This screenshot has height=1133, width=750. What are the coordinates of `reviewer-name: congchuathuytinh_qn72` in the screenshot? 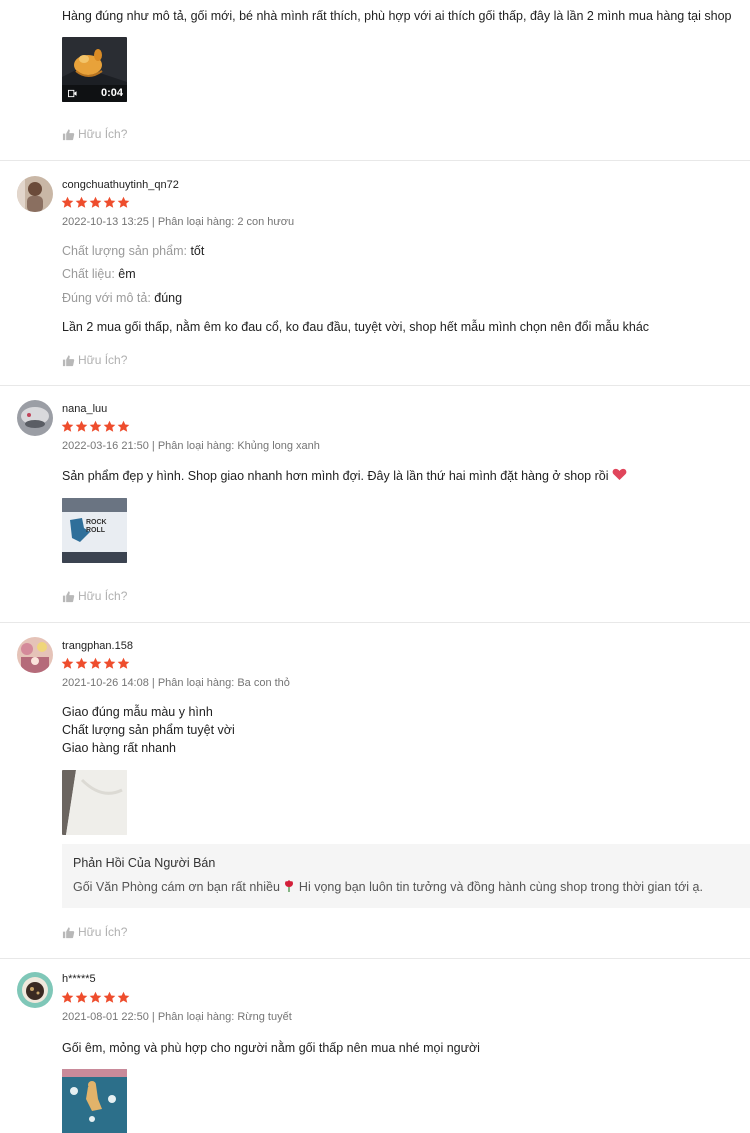 It's located at (120, 185).